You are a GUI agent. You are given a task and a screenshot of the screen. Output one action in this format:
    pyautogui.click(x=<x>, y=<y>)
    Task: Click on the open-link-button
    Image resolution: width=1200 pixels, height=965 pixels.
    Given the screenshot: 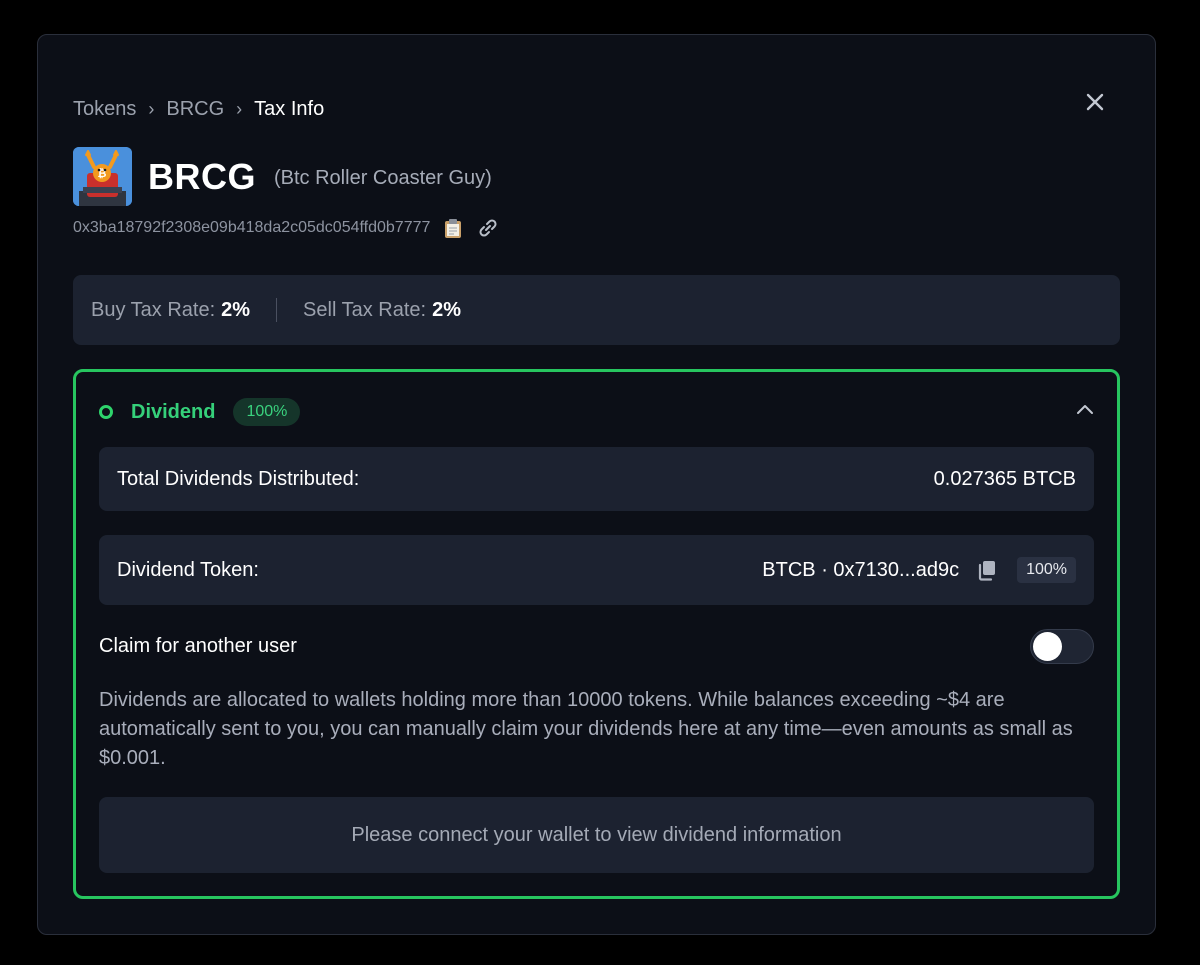 What is the action you would take?
    pyautogui.click(x=488, y=228)
    